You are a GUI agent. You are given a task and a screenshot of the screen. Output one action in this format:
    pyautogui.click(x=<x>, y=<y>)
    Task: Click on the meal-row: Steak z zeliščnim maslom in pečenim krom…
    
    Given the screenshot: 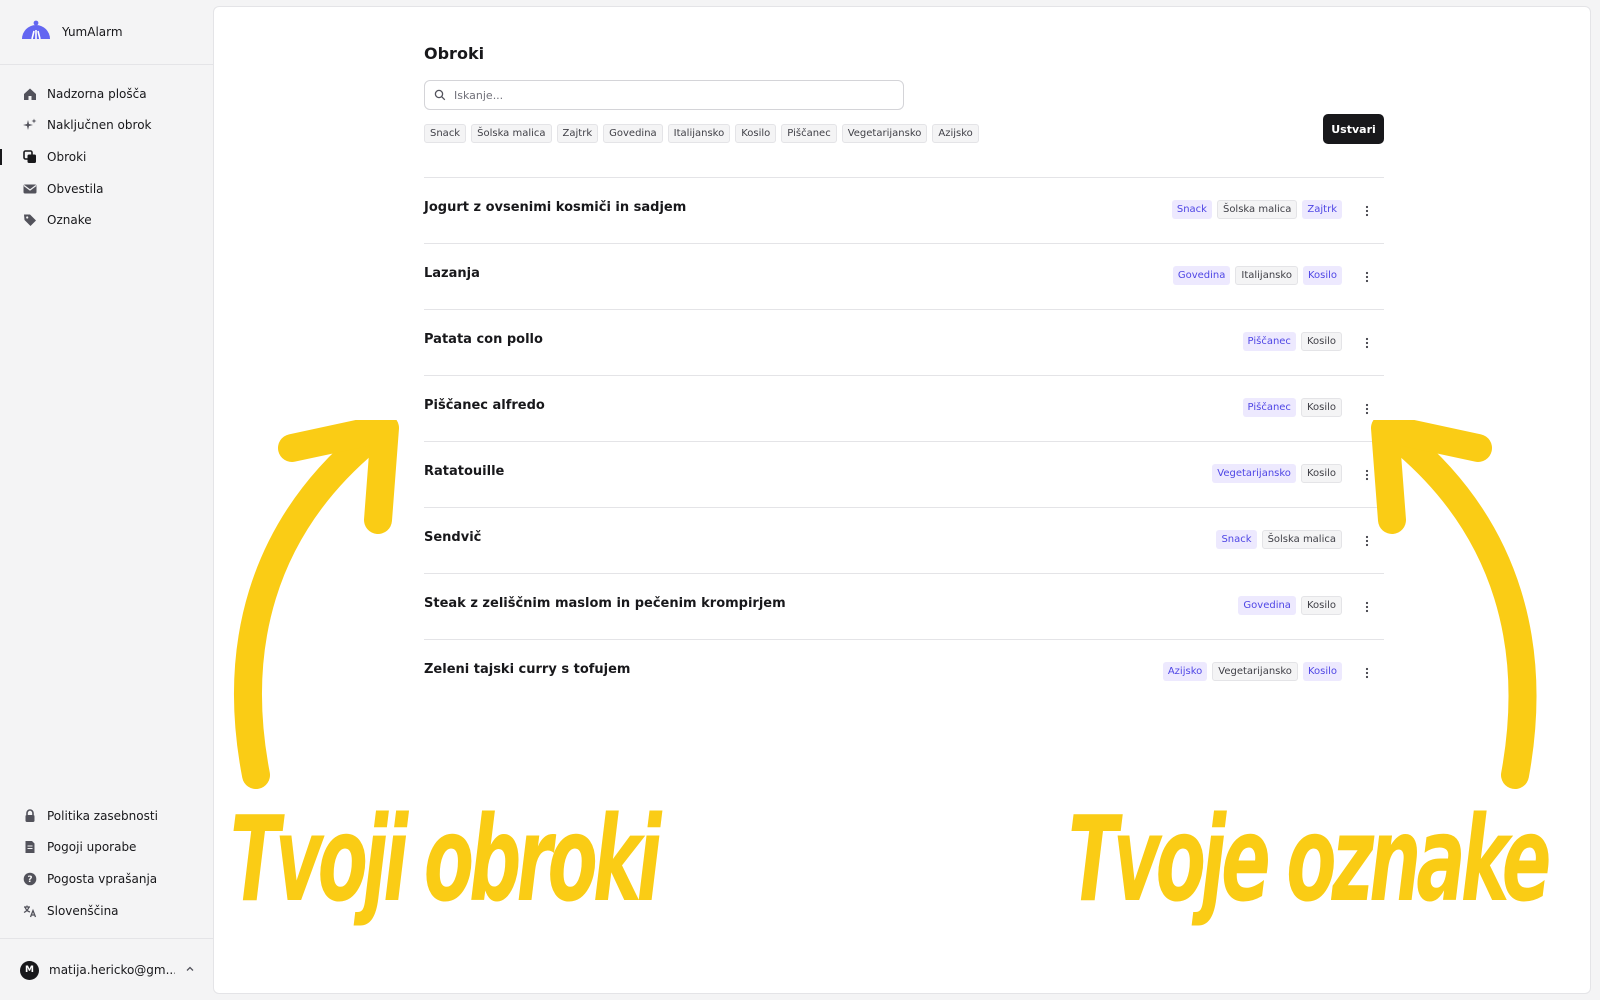 What is the action you would take?
    pyautogui.click(x=904, y=607)
    